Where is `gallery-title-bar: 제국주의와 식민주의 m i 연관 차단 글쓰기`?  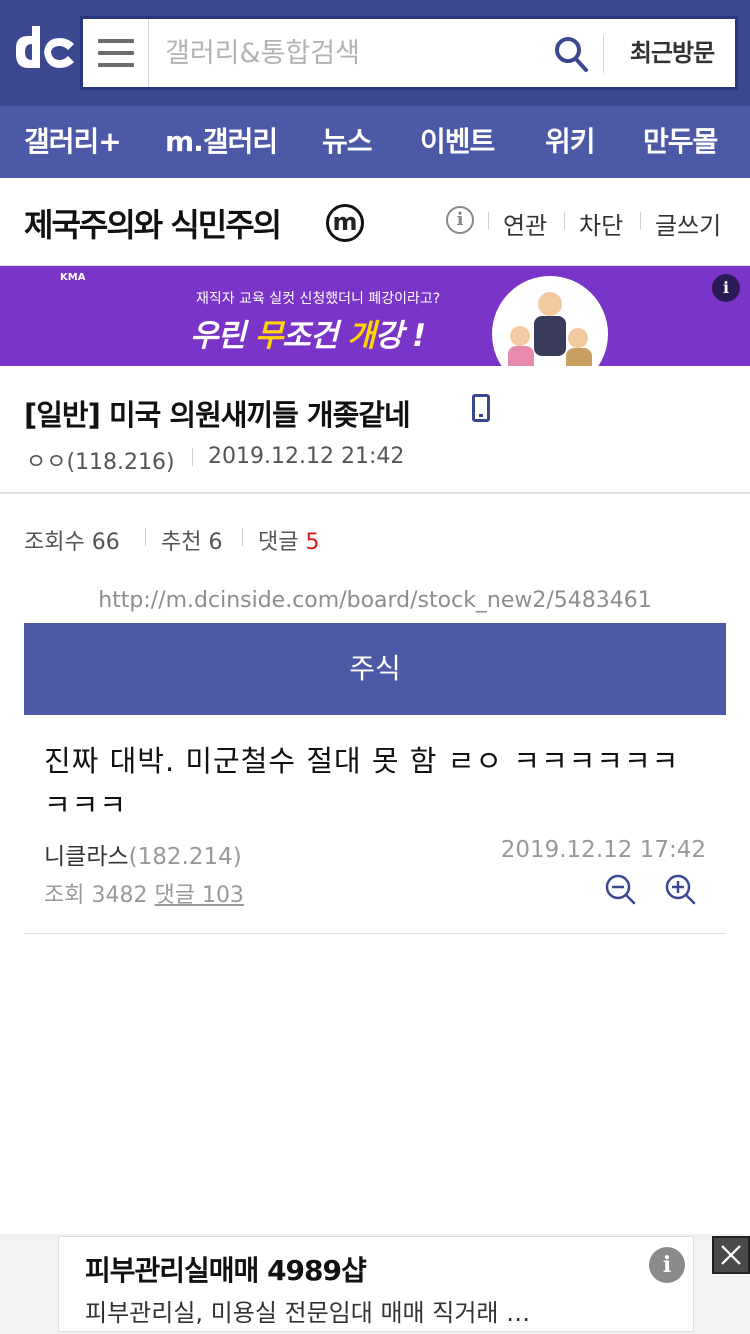
gallery-title-bar: 제국주의와 식민주의 m i 연관 차단 글쓰기 is located at coordinates (375, 222).